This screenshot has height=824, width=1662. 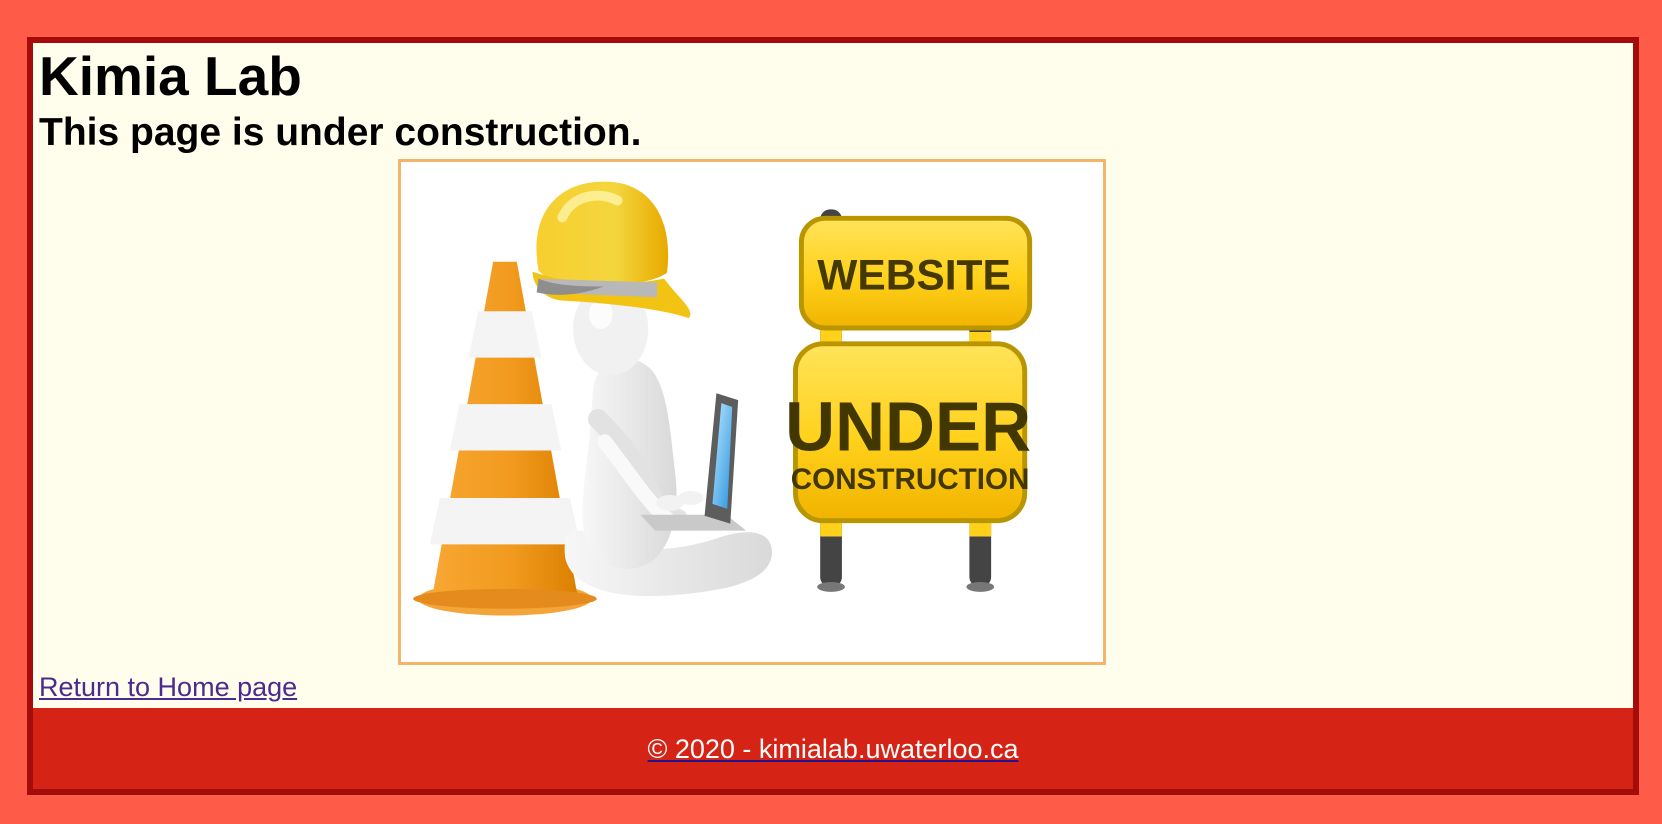 I want to click on footer-copyright-text: © 2020 - kimialab.uwaterloo.ca, so click(x=833, y=749).